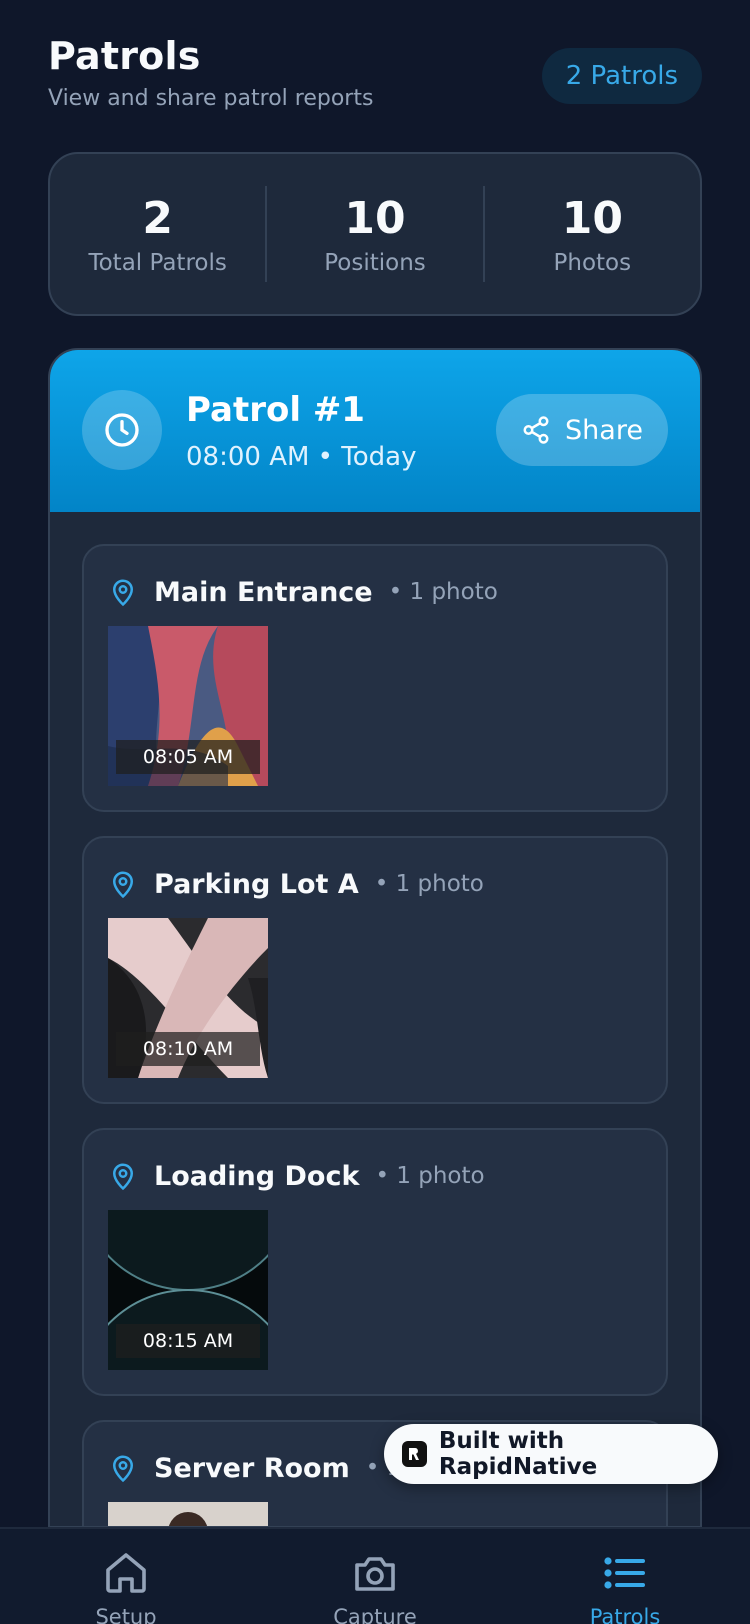 The height and width of the screenshot is (1624, 750). I want to click on built-with-label: Built with RapidNative, so click(518, 1454).